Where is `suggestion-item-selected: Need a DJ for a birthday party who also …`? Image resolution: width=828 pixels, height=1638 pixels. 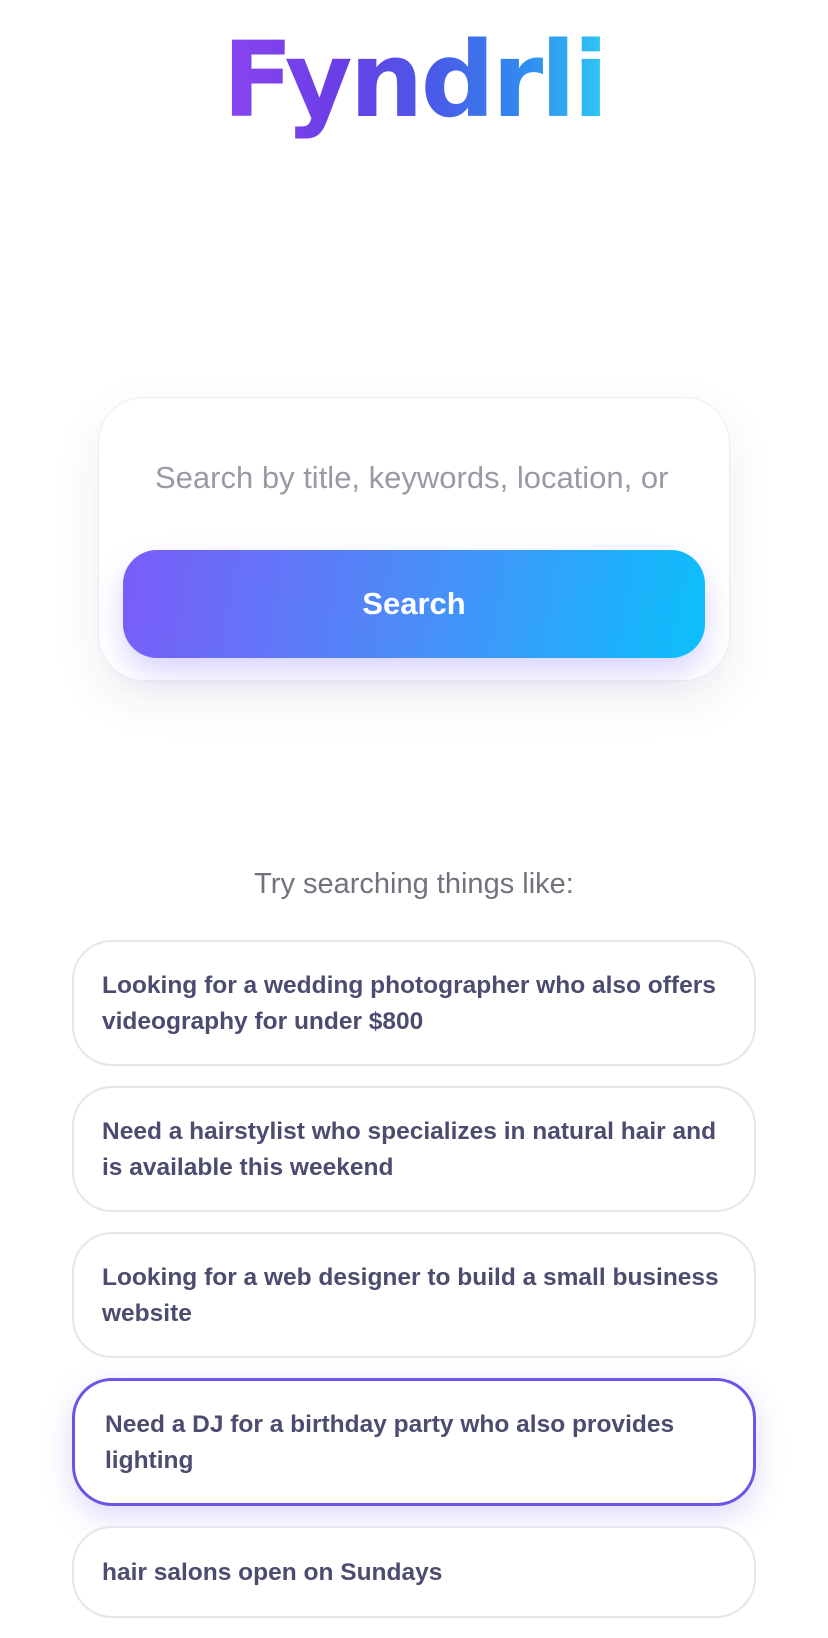 suggestion-item-selected: Need a DJ for a birthday party who also … is located at coordinates (414, 1442).